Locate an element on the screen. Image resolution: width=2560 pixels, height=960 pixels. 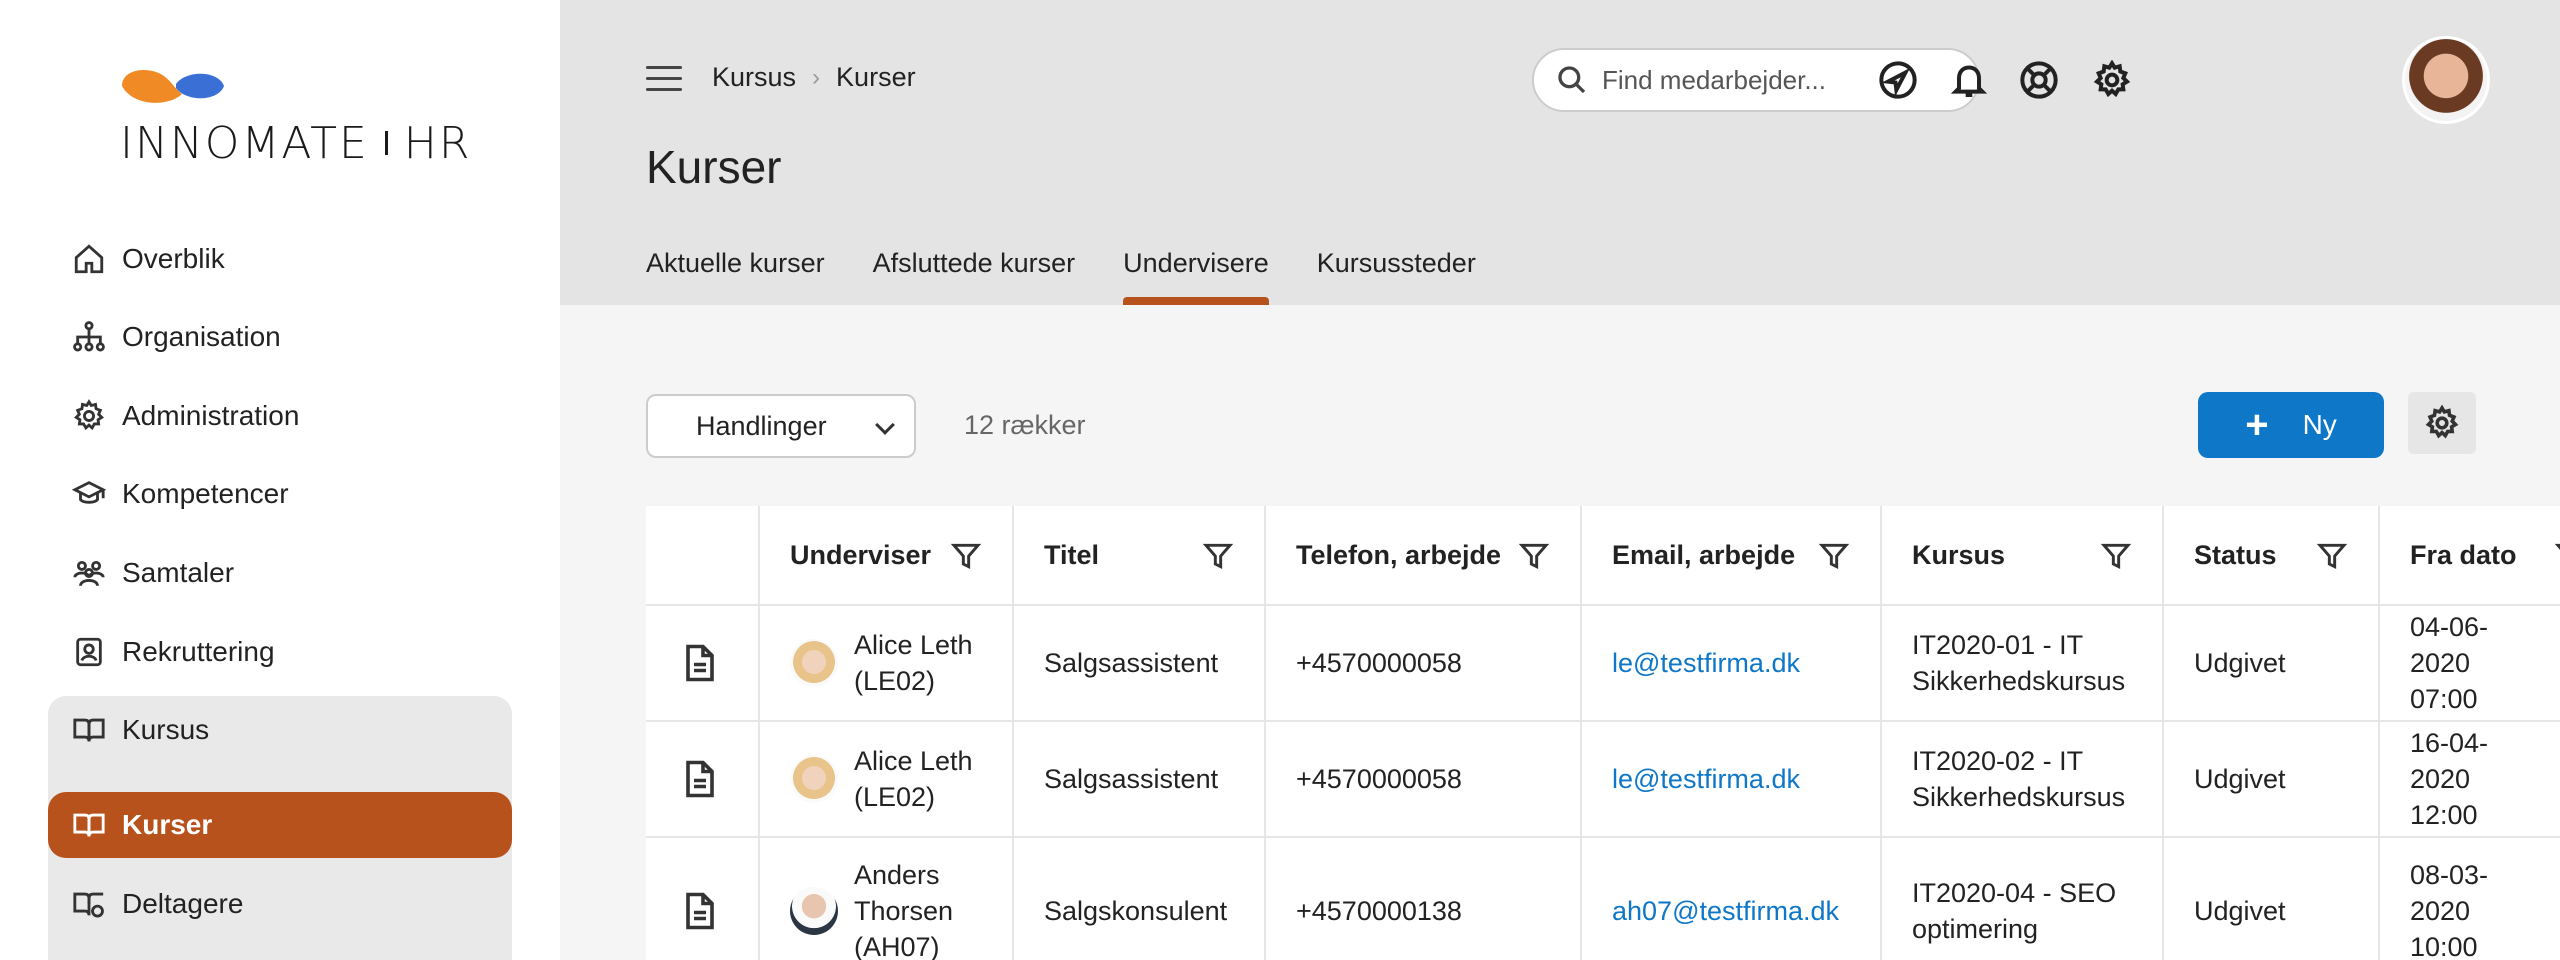
column-header-label: Email, arbejde is located at coordinates (1704, 554).